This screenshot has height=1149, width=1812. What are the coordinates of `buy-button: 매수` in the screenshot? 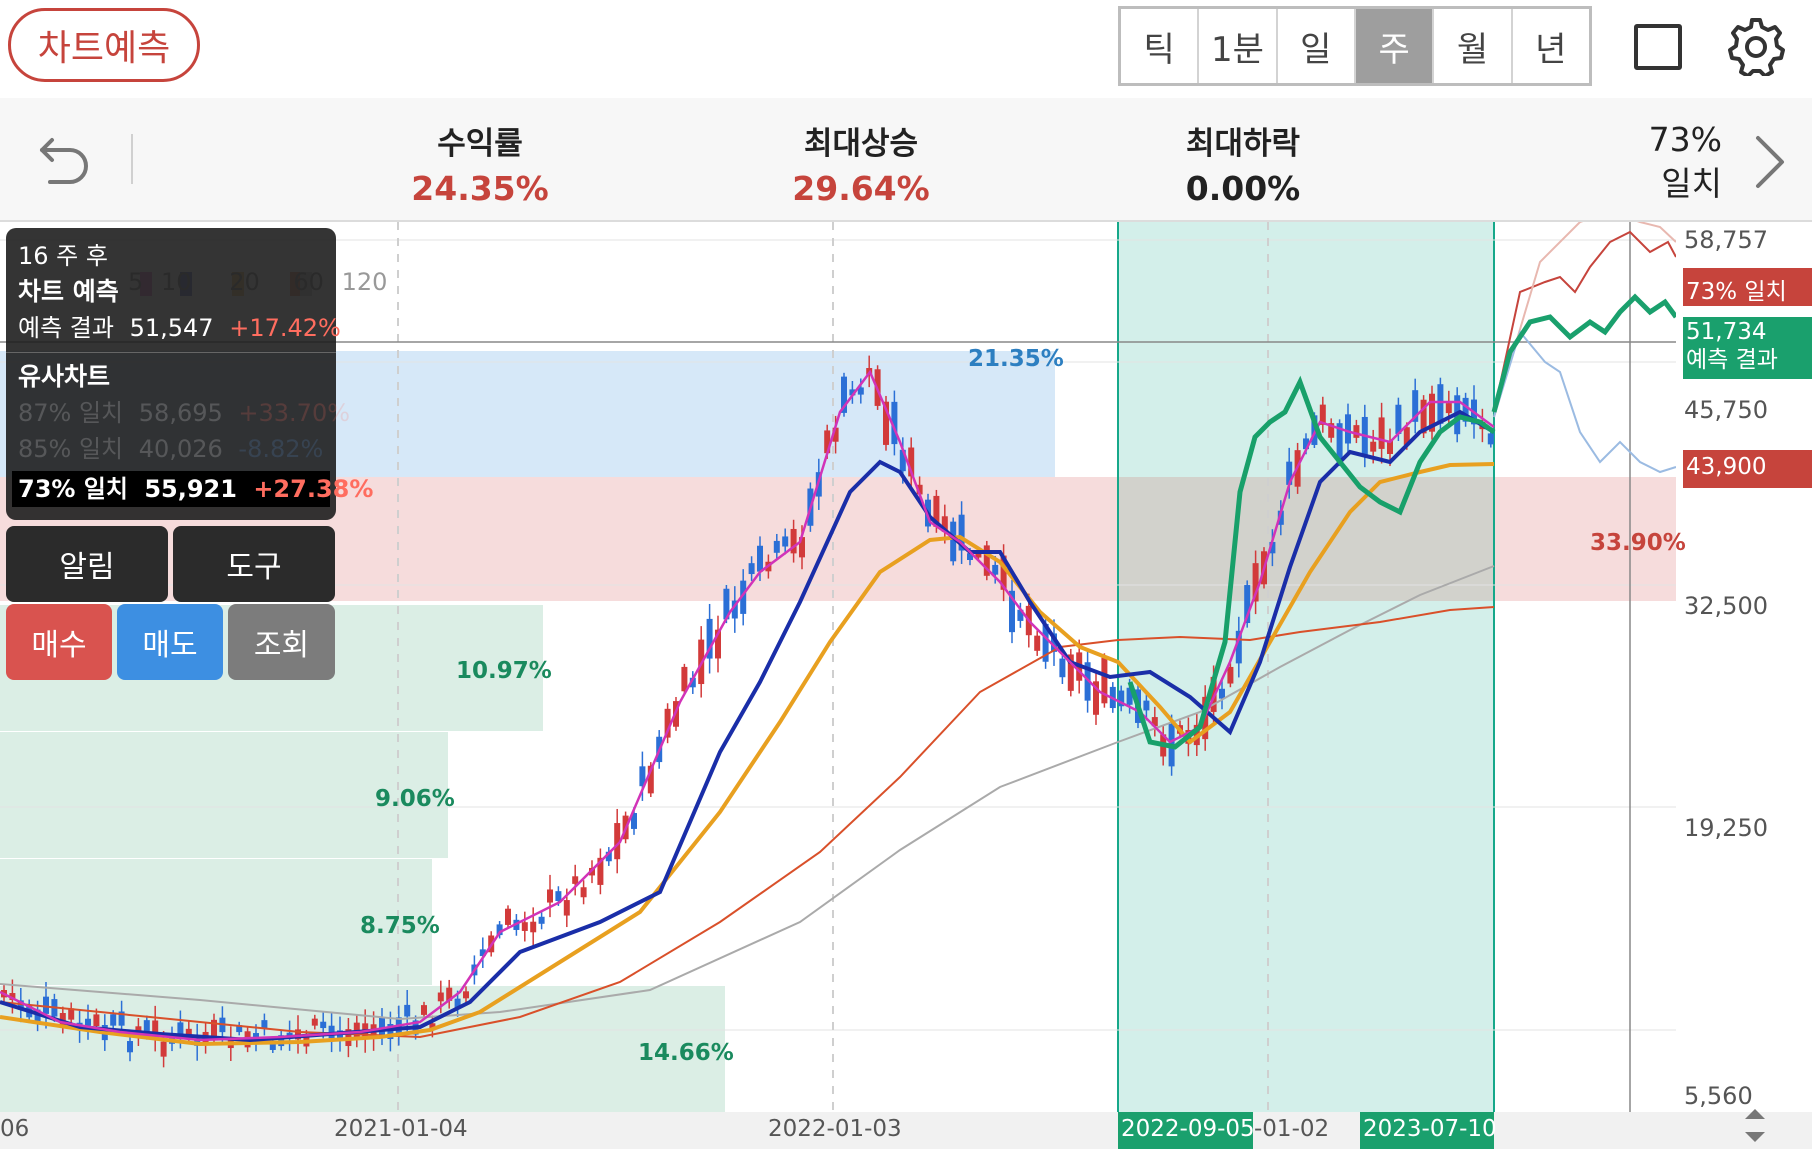 It's located at (59, 642).